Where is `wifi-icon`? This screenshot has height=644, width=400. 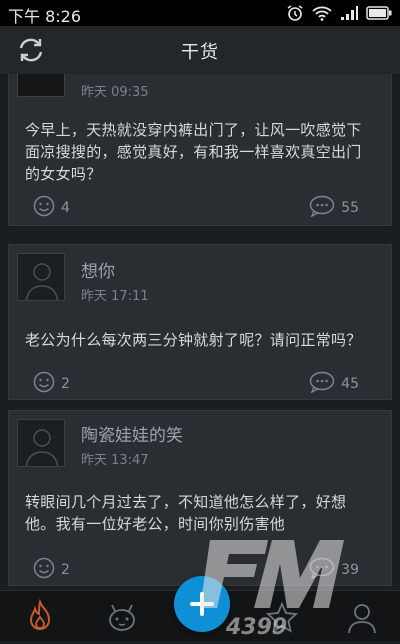 wifi-icon is located at coordinates (322, 13).